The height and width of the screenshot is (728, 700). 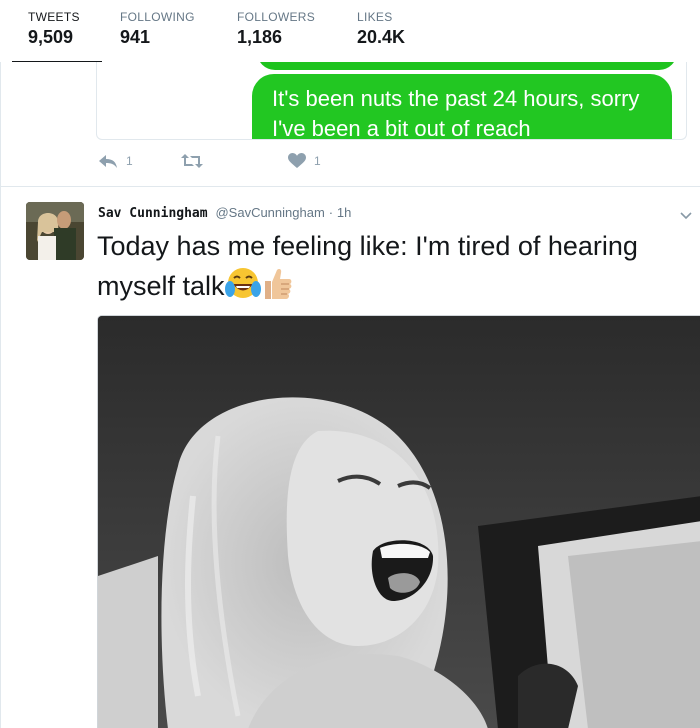 What do you see at coordinates (277, 289) in the screenshot?
I see `thumbs-up-emoji-icon` at bounding box center [277, 289].